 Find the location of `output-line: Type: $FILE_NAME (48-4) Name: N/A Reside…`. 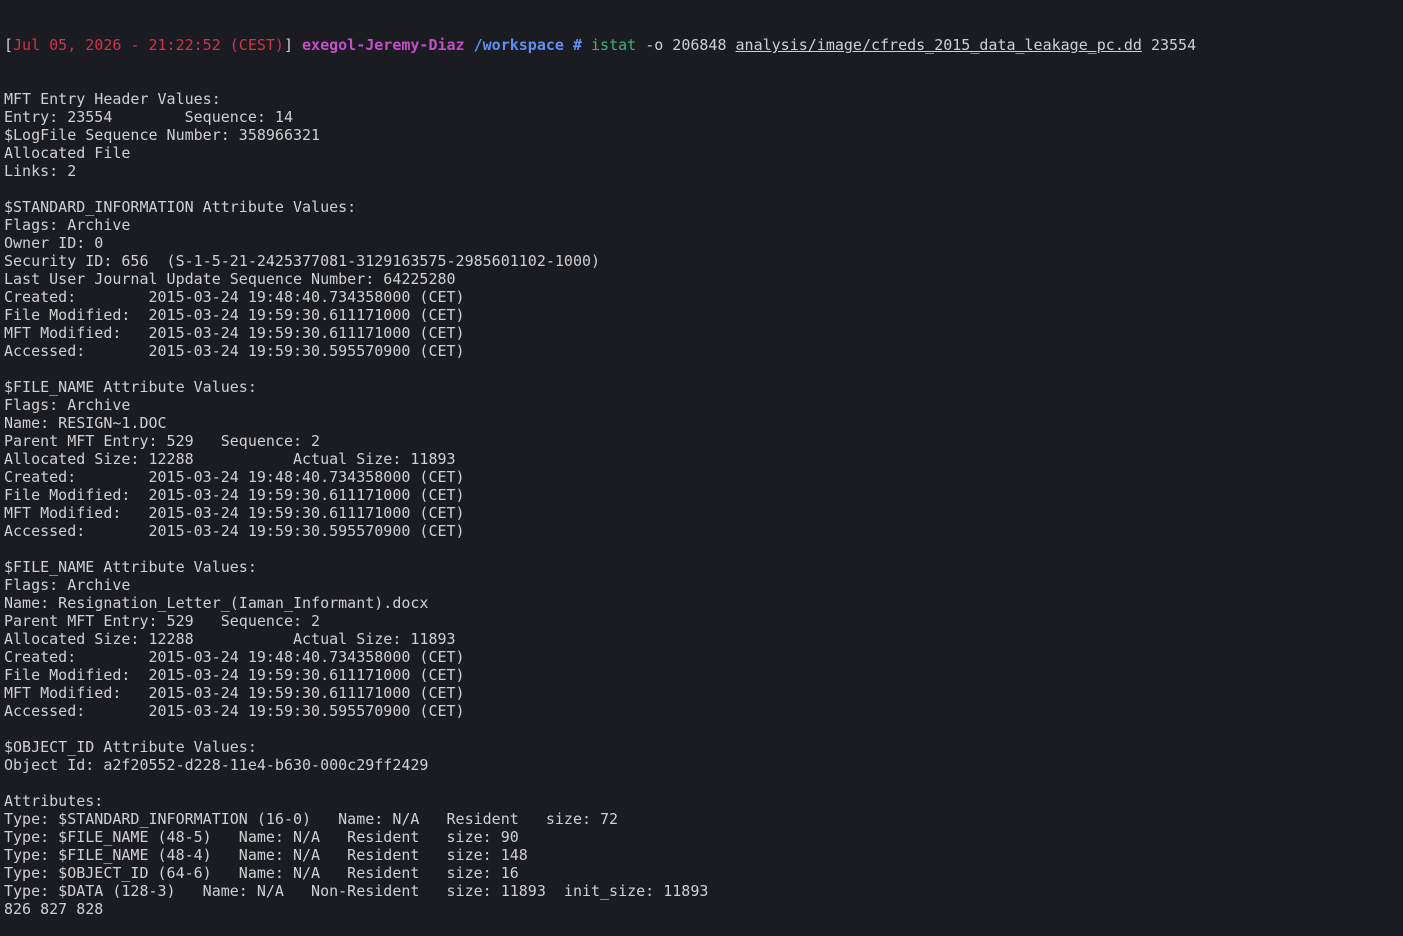

output-line: Type: $FILE_NAME (48-4) Name: N/A Reside… is located at coordinates (266, 855).